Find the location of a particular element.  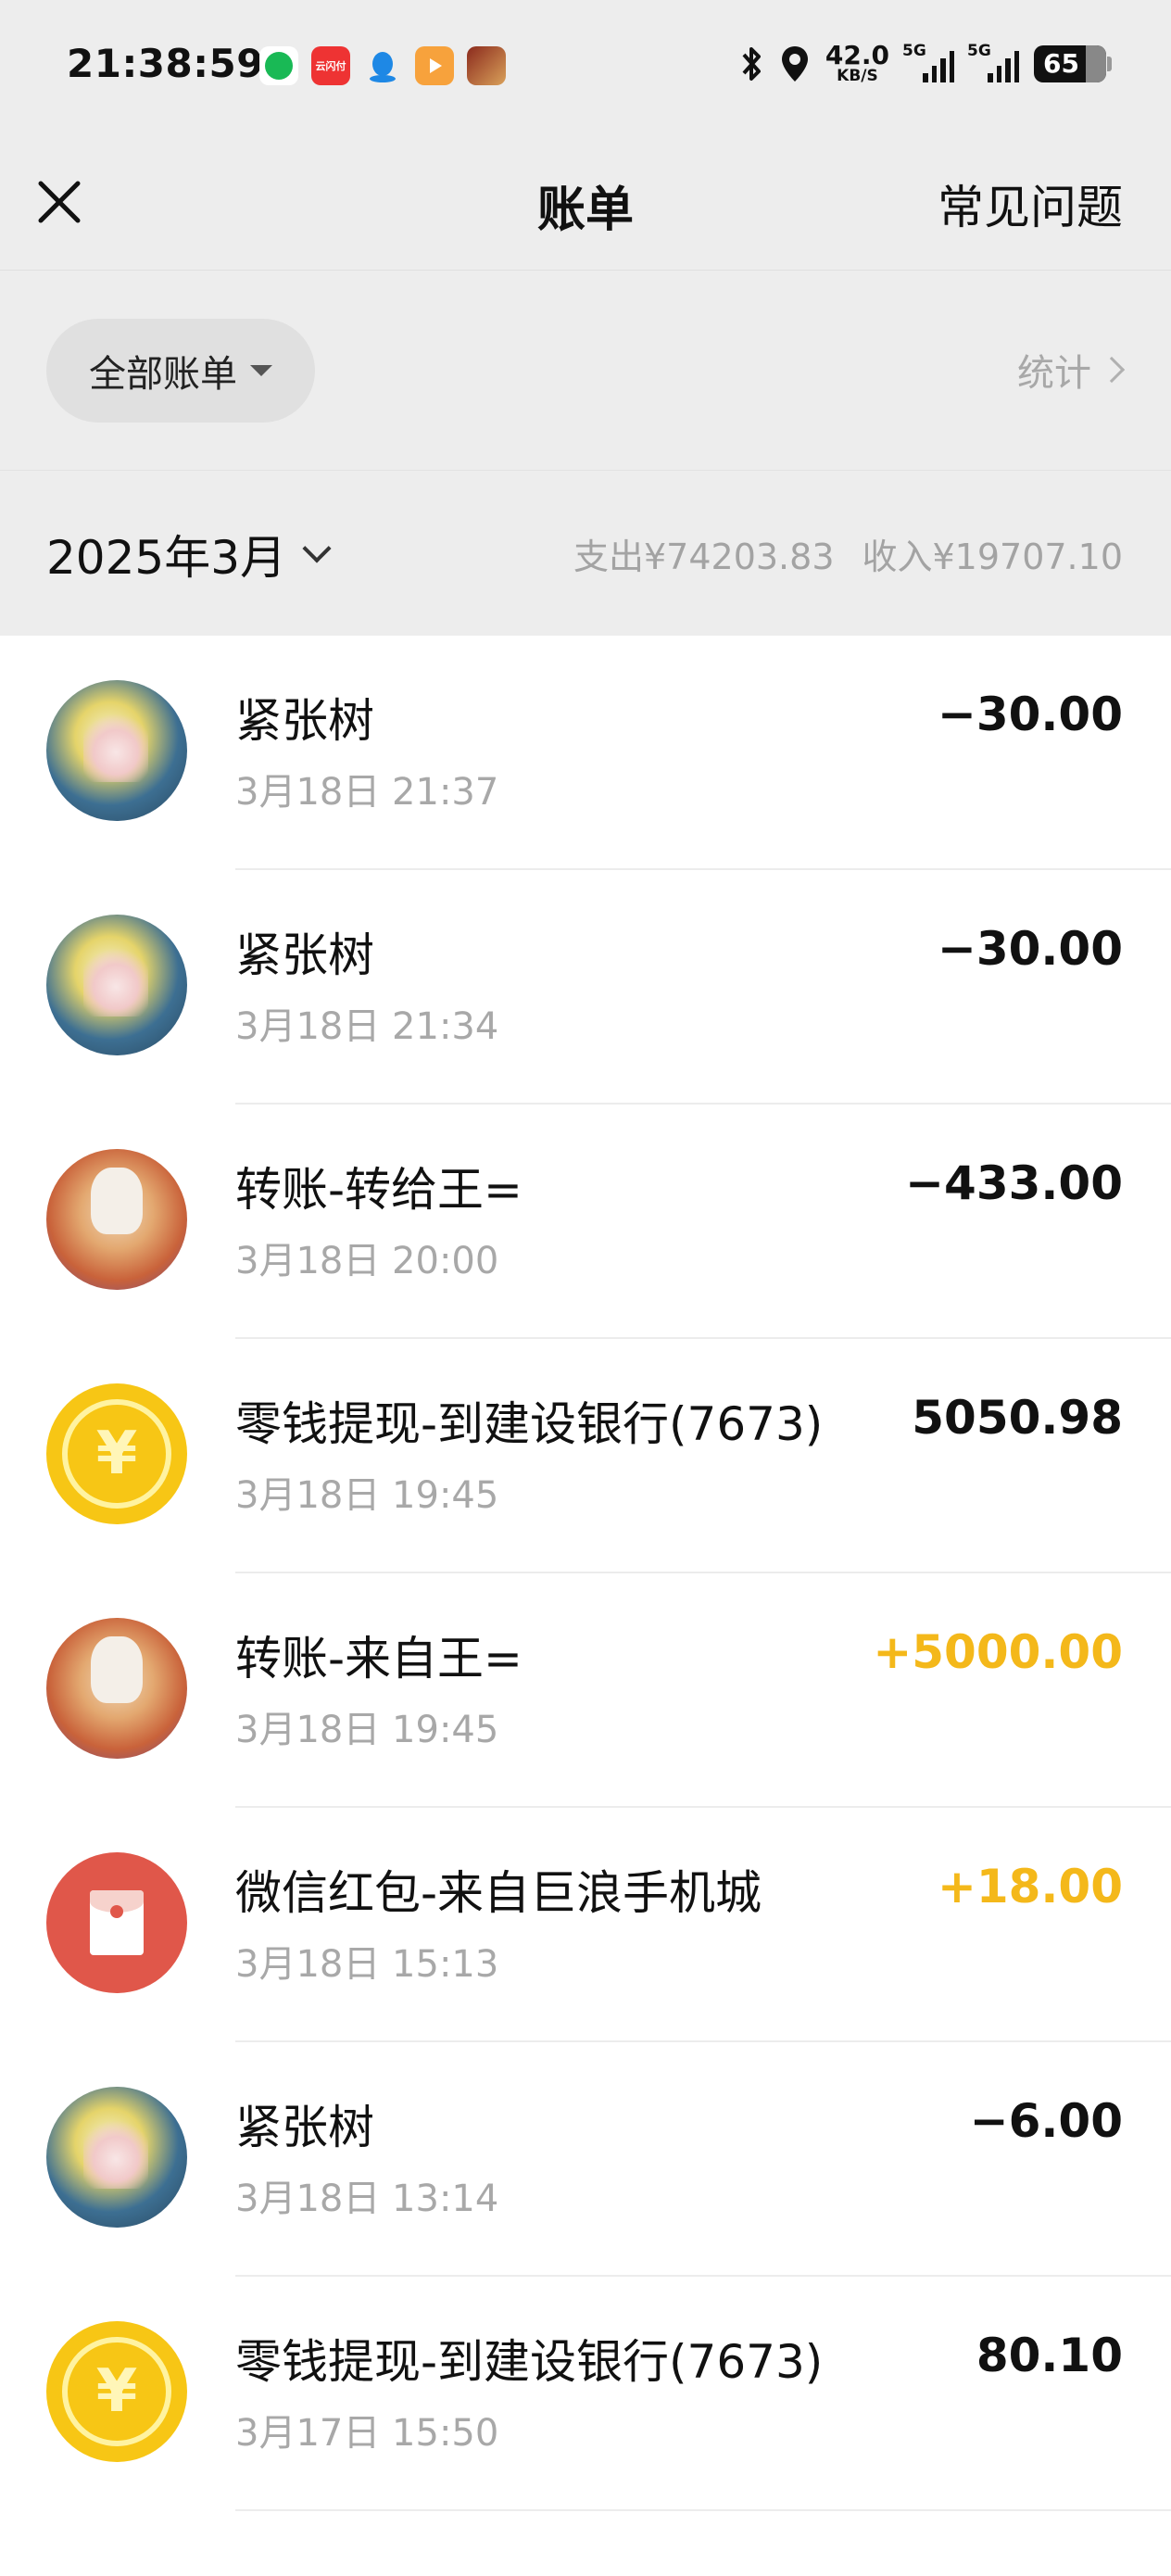

clock: 21:38:59 is located at coordinates (165, 64).